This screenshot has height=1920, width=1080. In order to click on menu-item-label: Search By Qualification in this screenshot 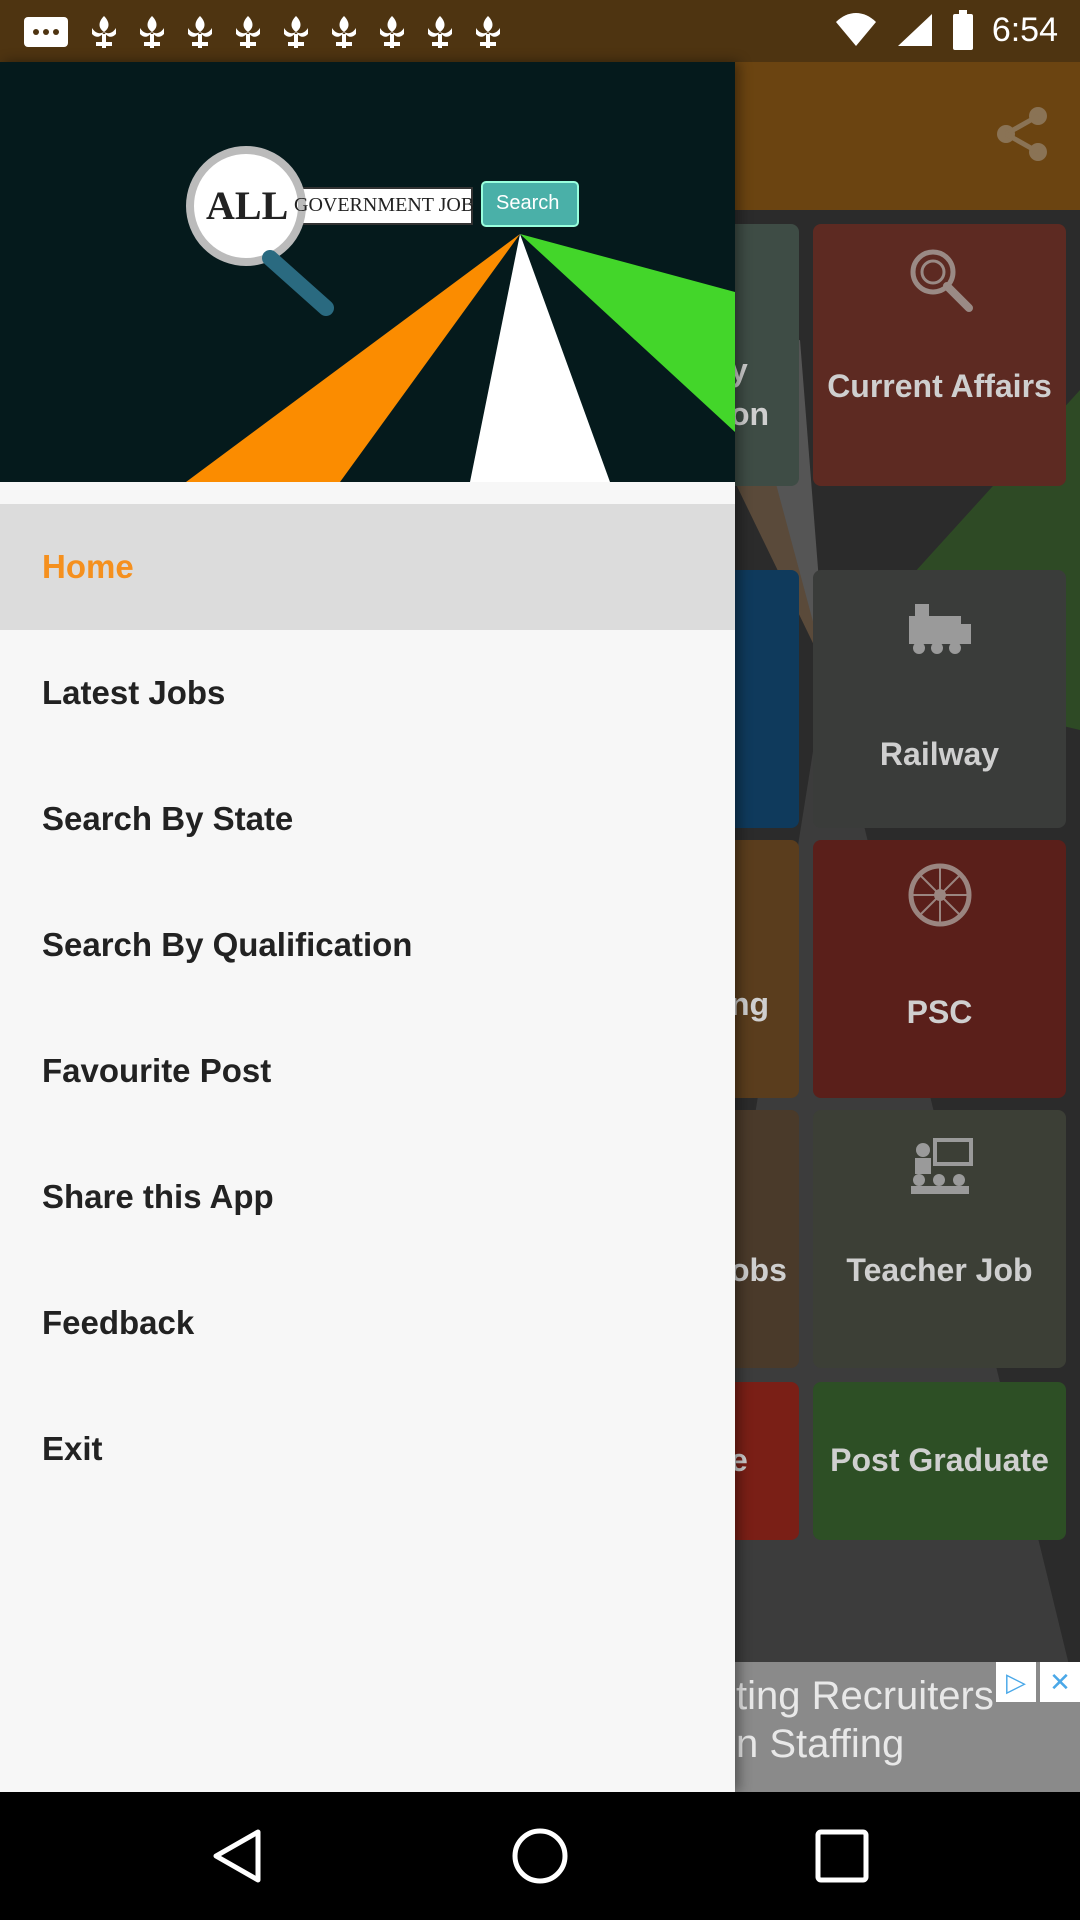, I will do `click(227, 944)`.